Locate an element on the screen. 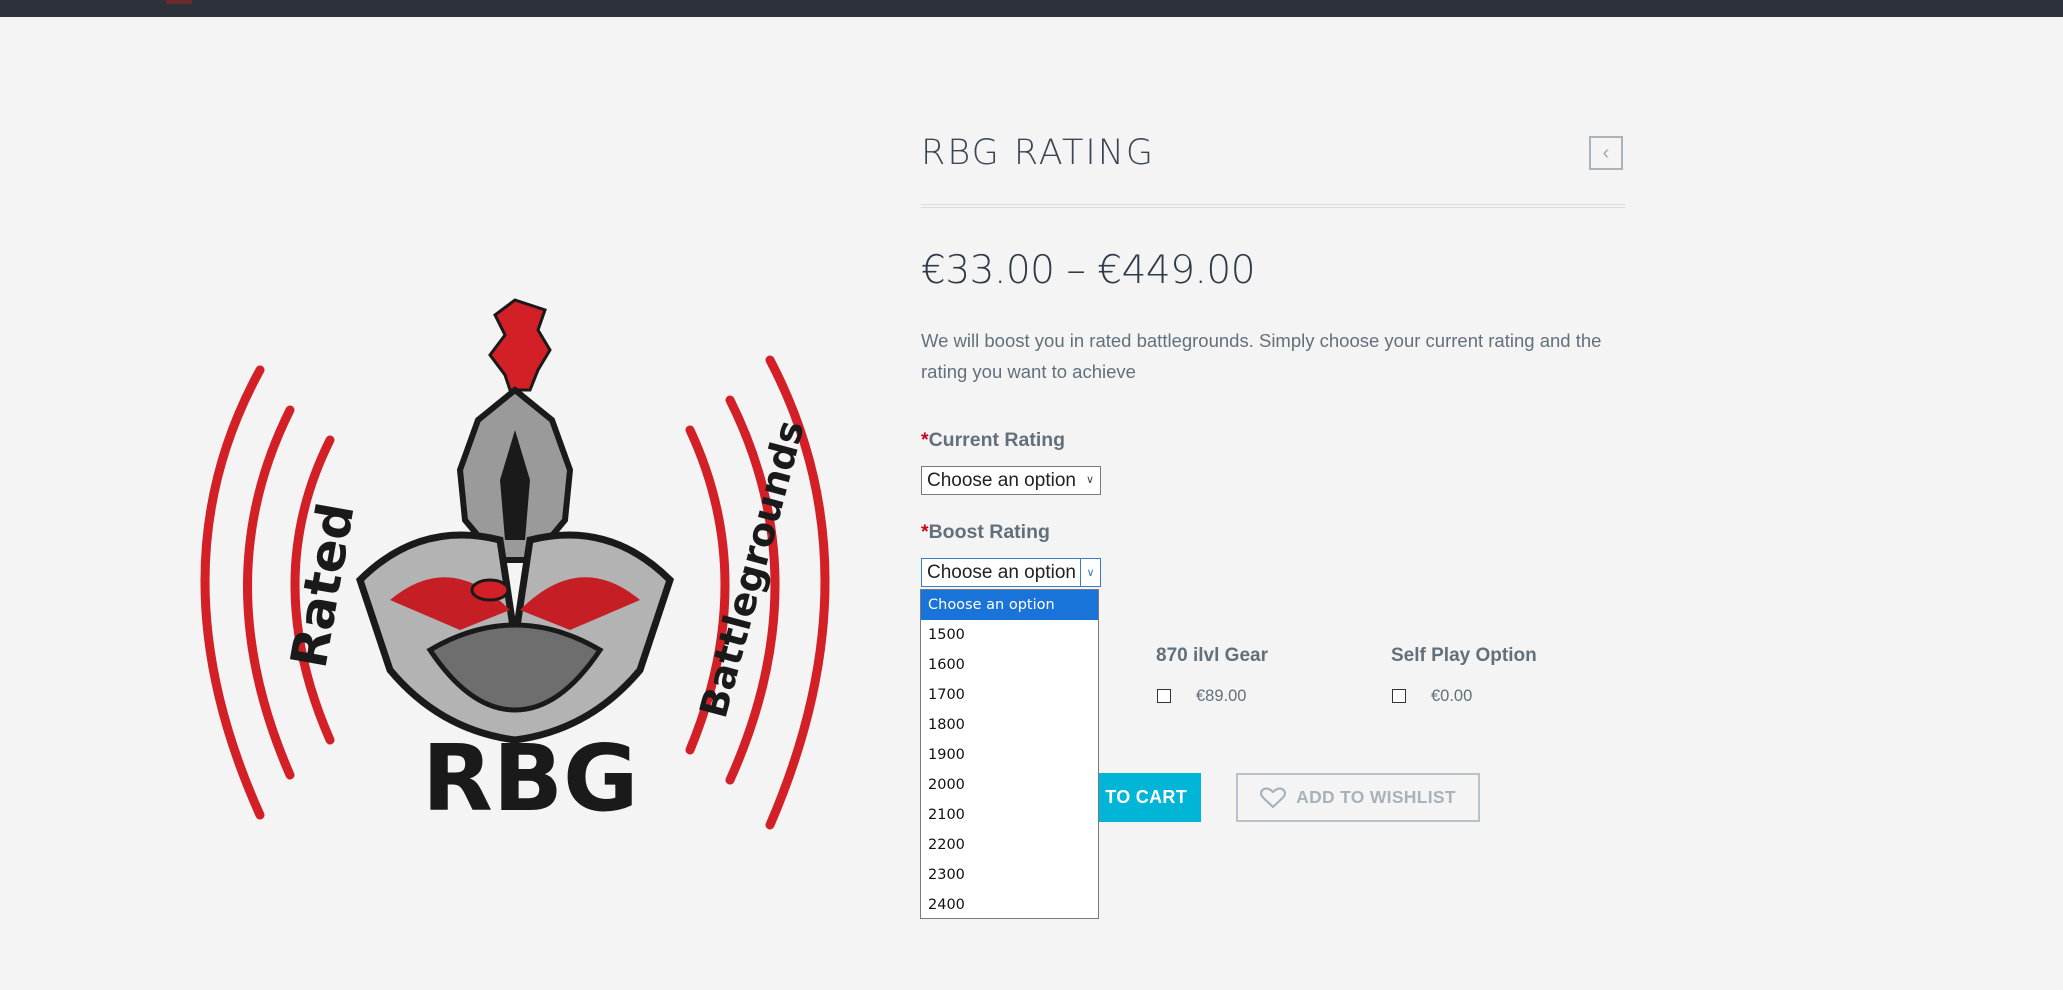 This screenshot has height=990, width=2063. boost-rating-select: Choose an option ∨ is located at coordinates (1011, 572).